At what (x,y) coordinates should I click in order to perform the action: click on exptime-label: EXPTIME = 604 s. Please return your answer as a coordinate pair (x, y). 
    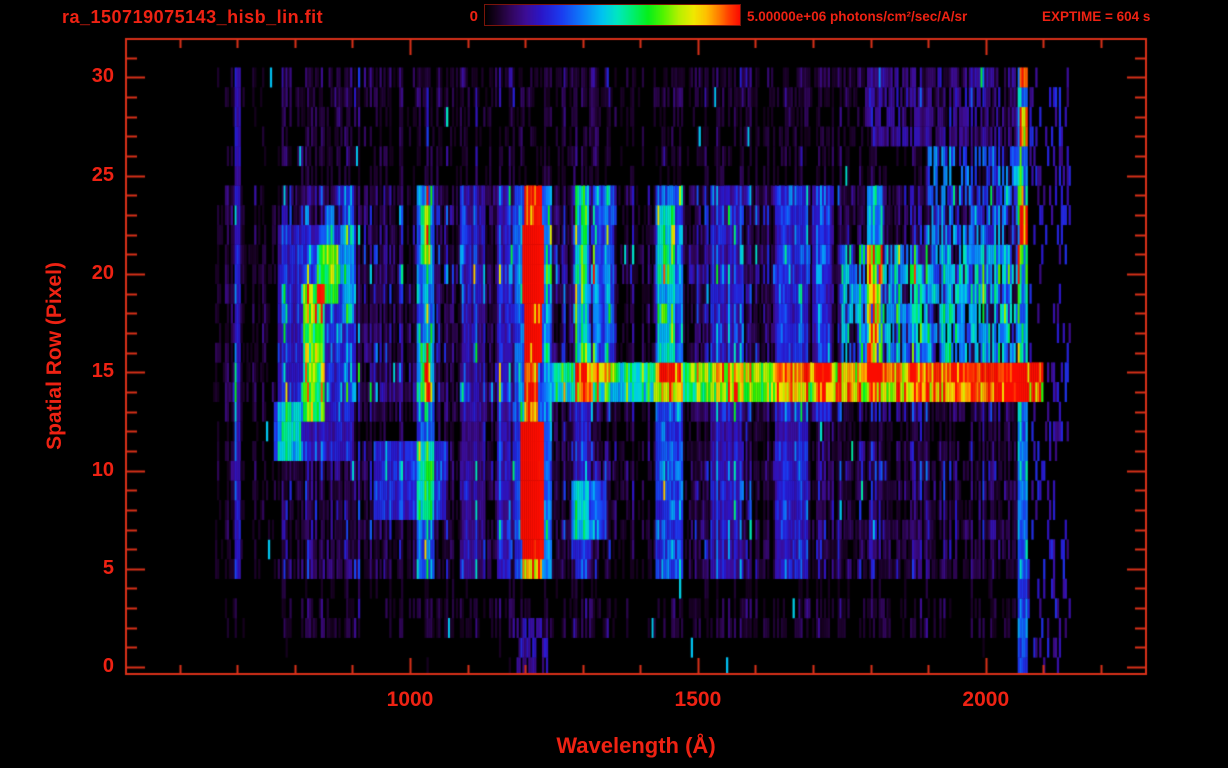
    Looking at the image, I should click on (1096, 16).